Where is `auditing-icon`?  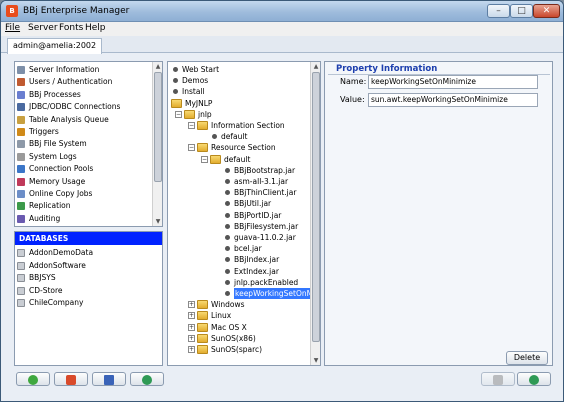 auditing-icon is located at coordinates (21, 218).